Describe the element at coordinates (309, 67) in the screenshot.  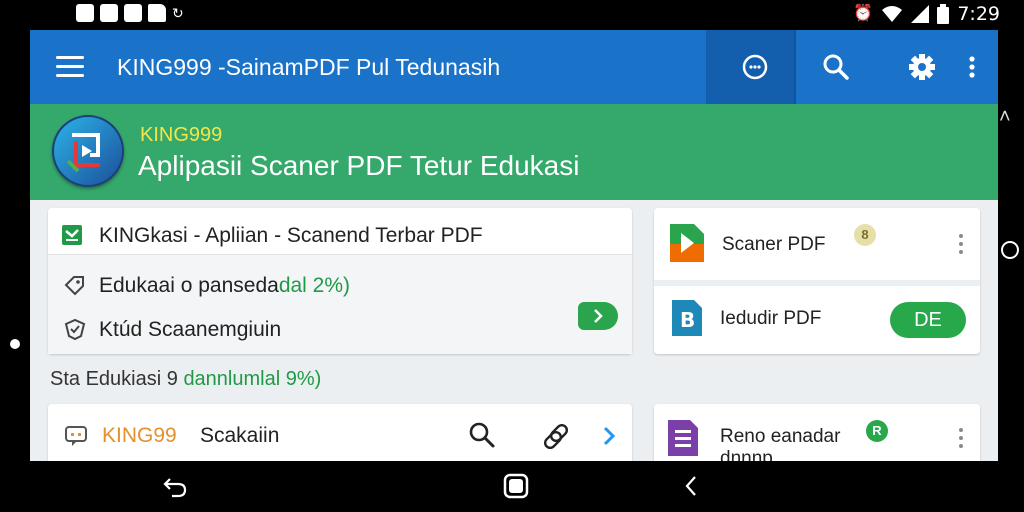
I see `toolbar-title: KING999 -SainamPDF Pul Tedunasih` at that location.